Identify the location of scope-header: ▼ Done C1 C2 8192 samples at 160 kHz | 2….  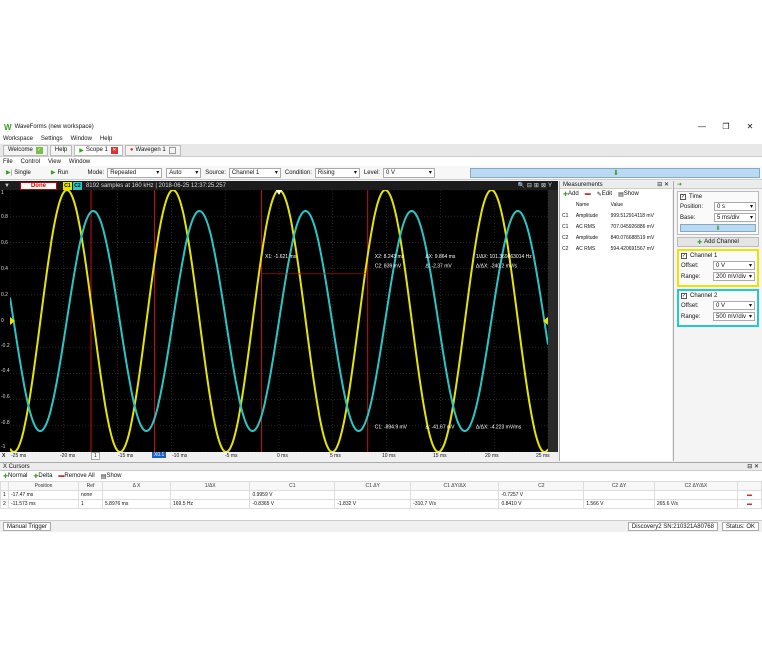
(279, 185).